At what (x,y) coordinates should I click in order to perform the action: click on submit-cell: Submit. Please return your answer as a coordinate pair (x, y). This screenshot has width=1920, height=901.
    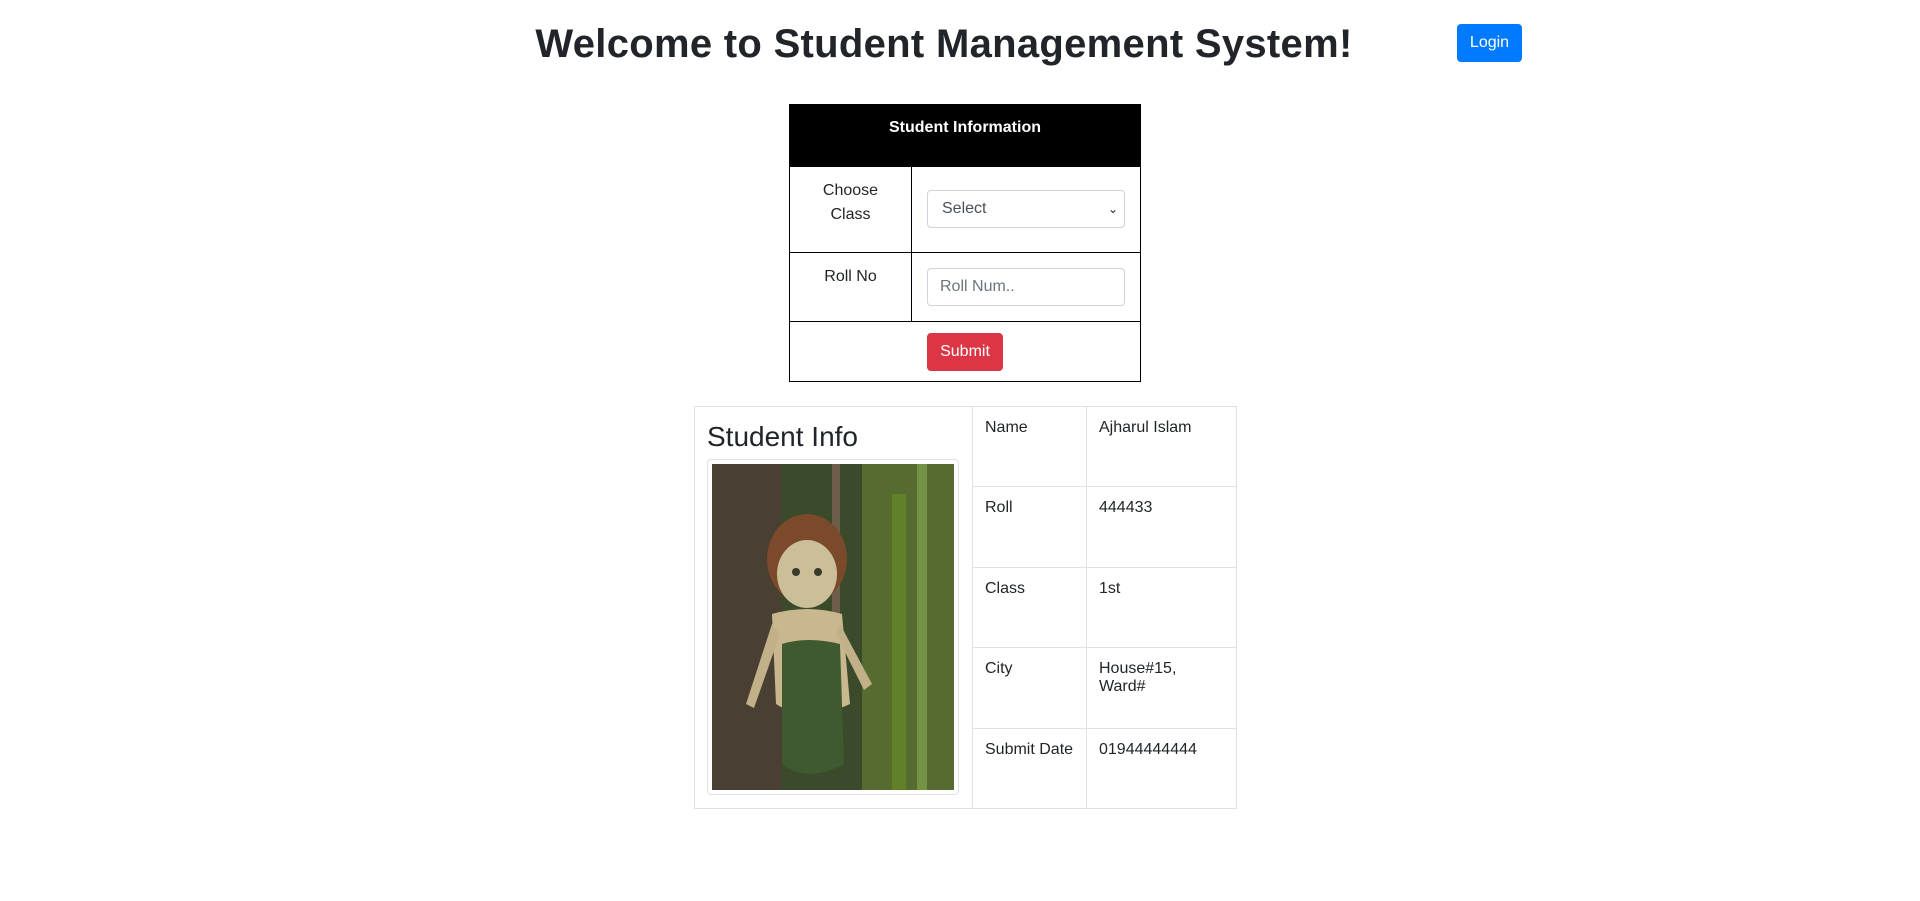
    Looking at the image, I should click on (965, 351).